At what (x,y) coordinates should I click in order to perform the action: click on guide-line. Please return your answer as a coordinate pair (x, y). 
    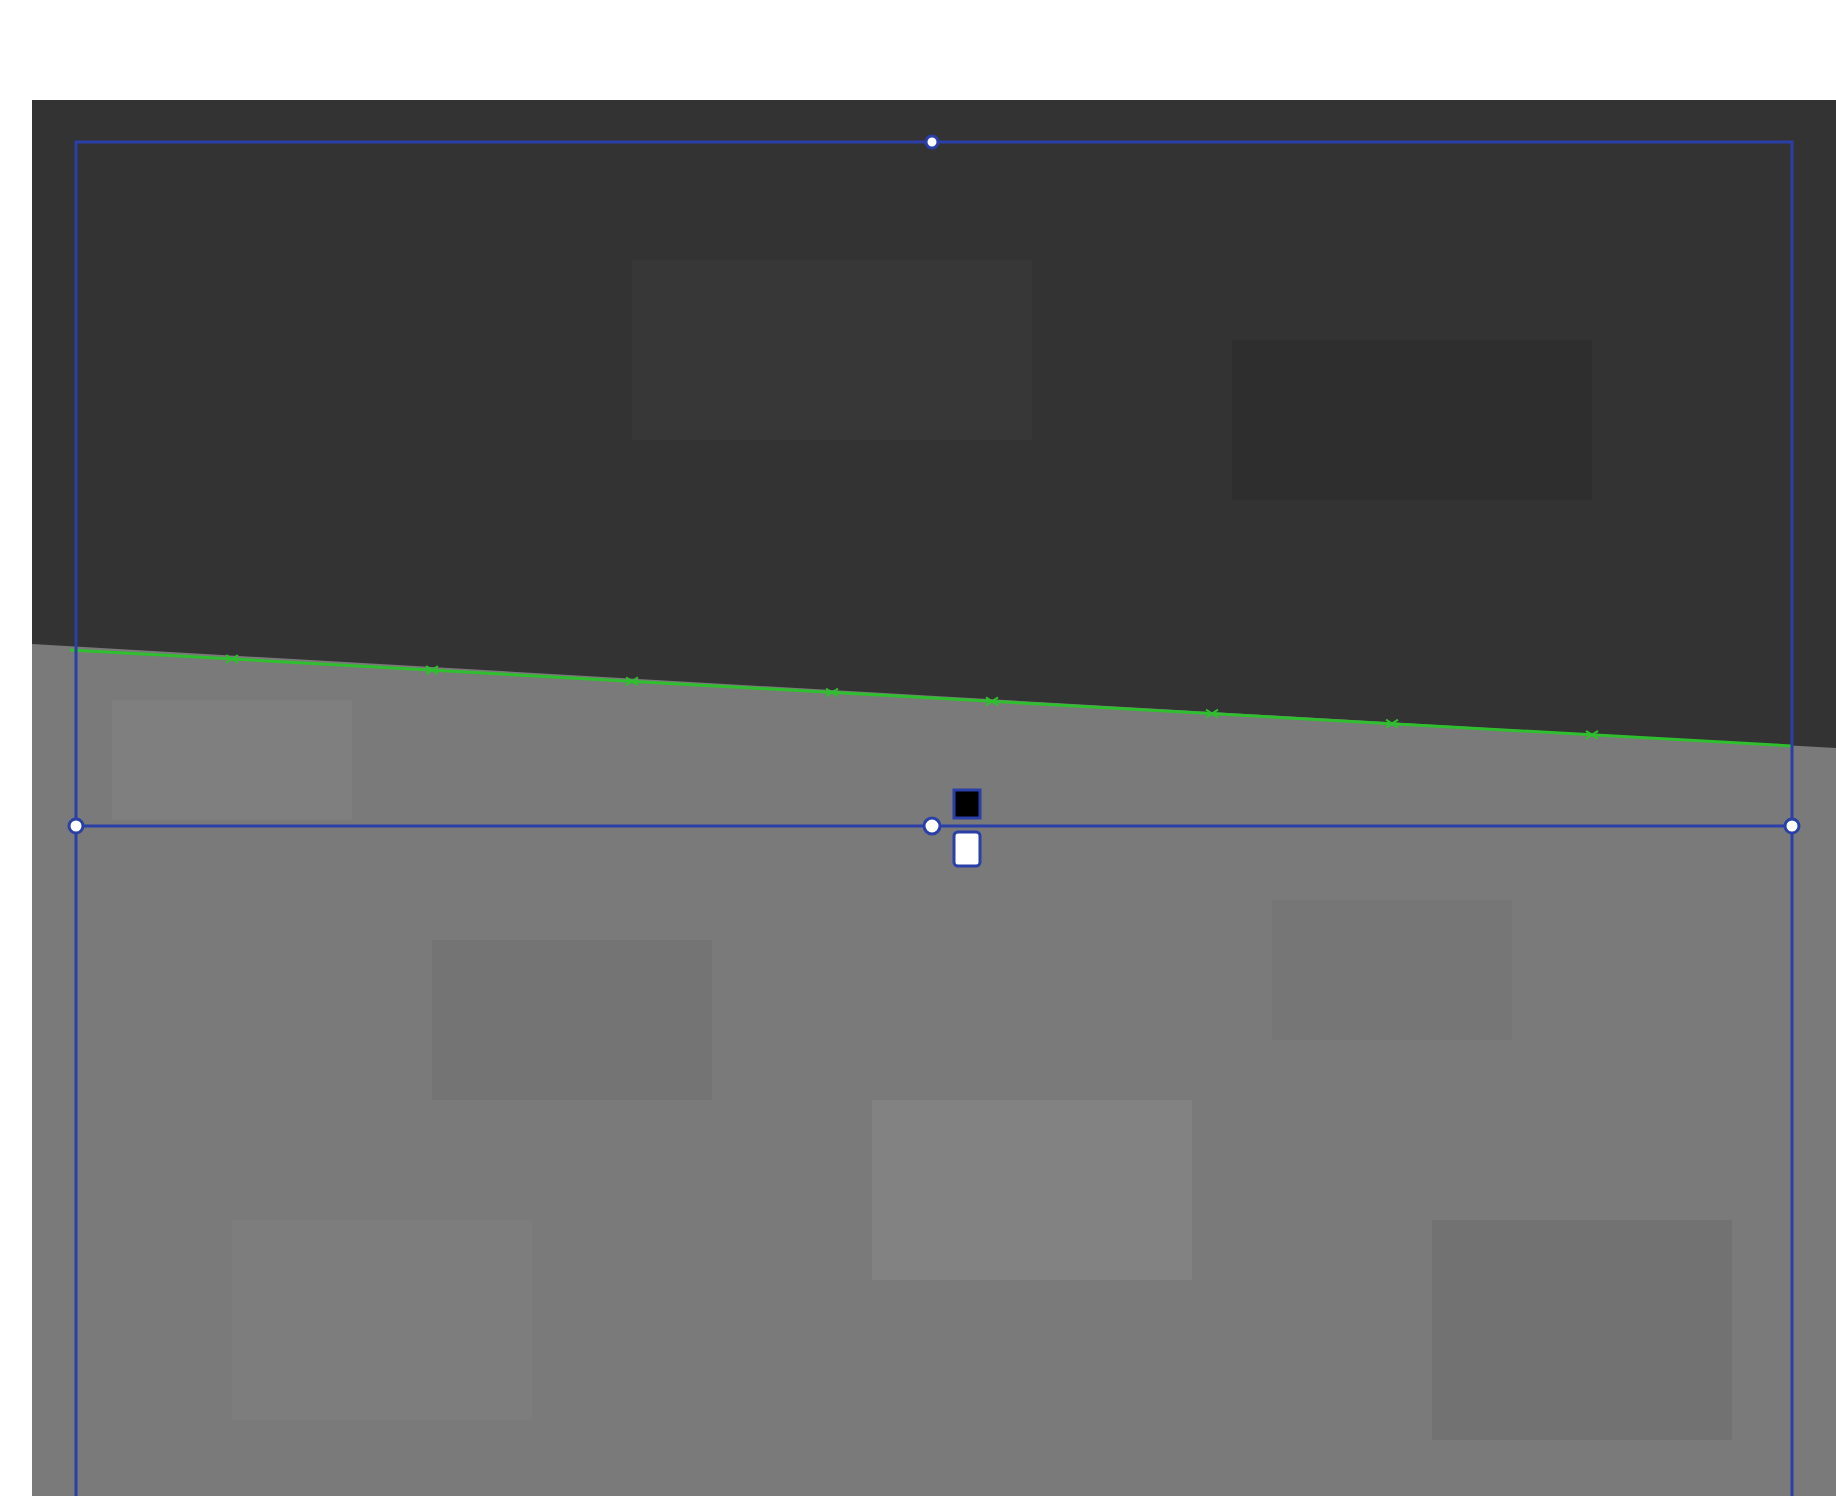
    Looking at the image, I should click on (931, 698).